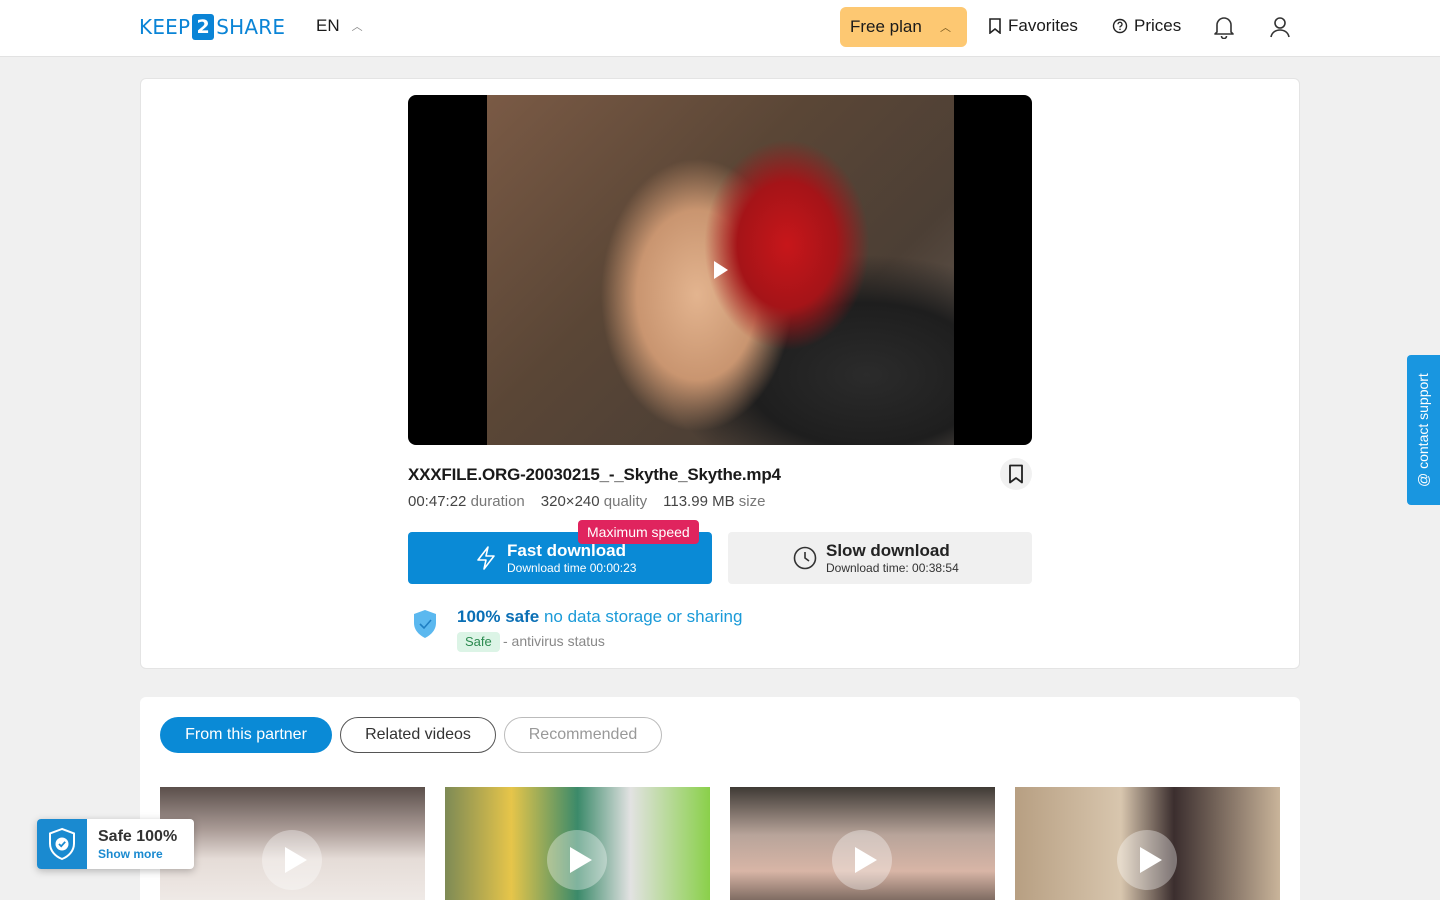 The width and height of the screenshot is (1440, 900). Describe the element at coordinates (699, 501) in the screenshot. I see `size-value: 113.99 MB` at that location.